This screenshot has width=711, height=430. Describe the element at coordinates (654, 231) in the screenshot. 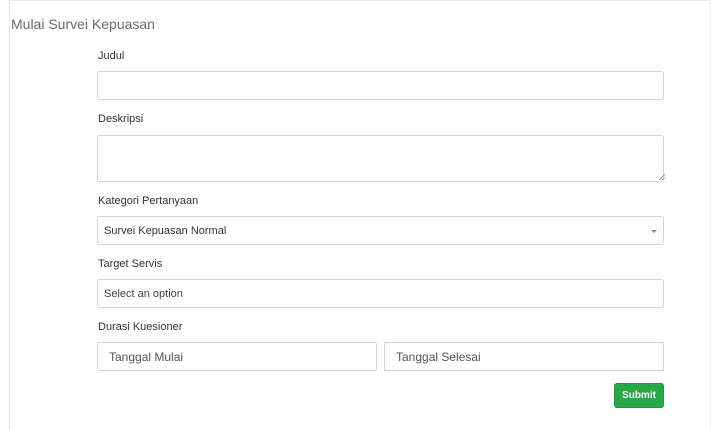

I see `chevron-down-icon` at that location.